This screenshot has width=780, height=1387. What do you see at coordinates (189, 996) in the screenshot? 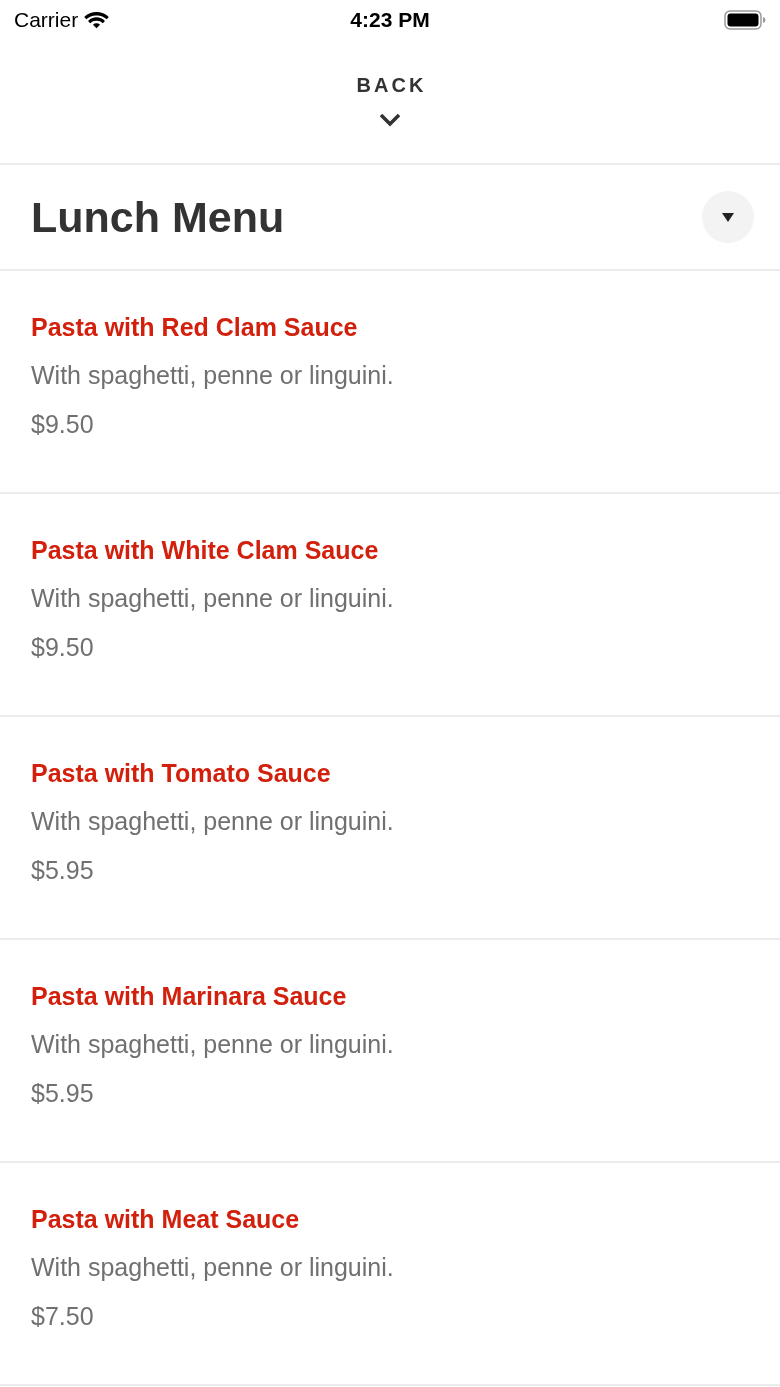
I see `menu-item-name: Pasta with Marinara Sauce` at bounding box center [189, 996].